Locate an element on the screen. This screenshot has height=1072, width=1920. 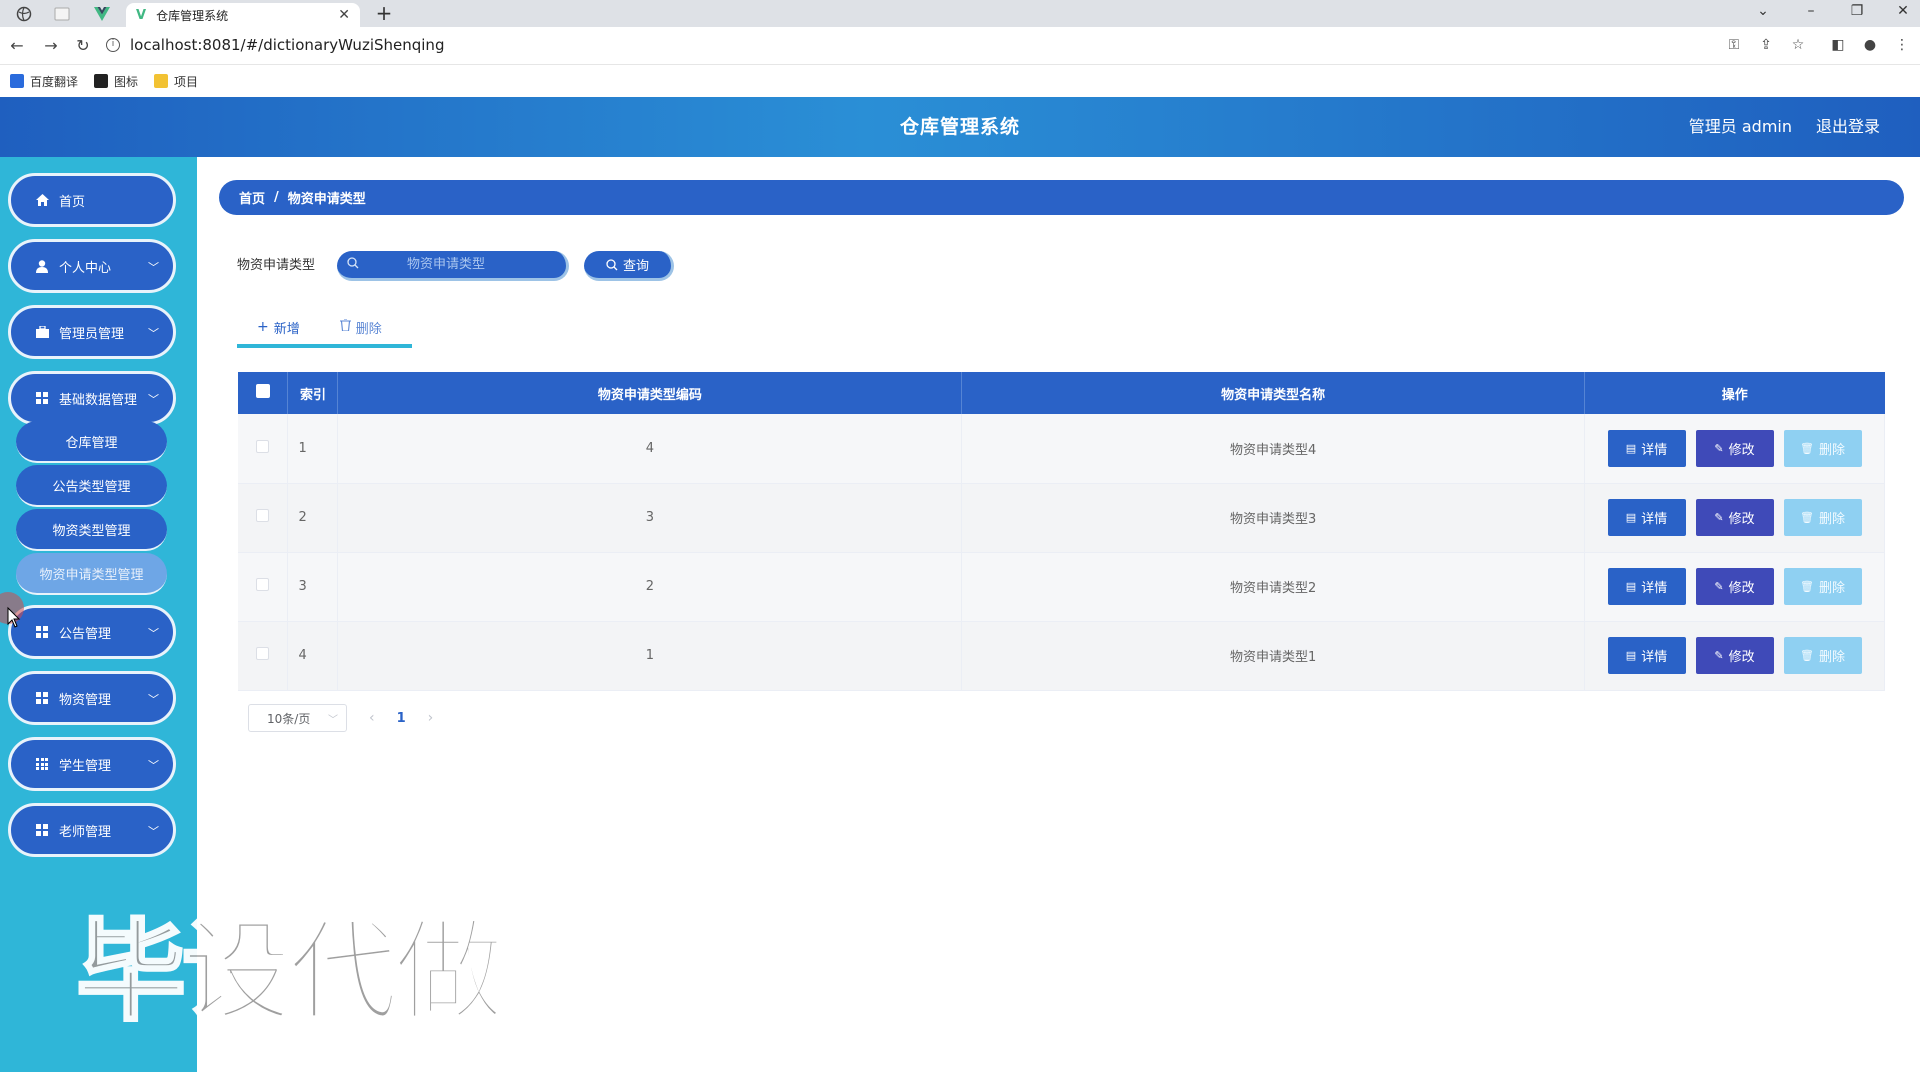
sidebar-subitem-apply-type: 物资申请类型管理 is located at coordinates (91, 574).